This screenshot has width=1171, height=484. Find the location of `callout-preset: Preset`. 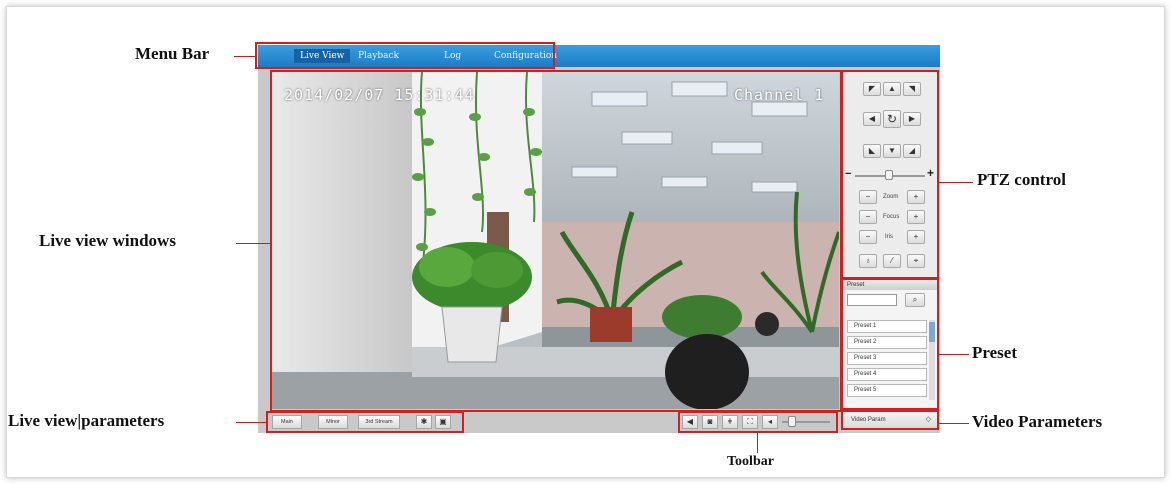

callout-preset: Preset is located at coordinates (994, 352).